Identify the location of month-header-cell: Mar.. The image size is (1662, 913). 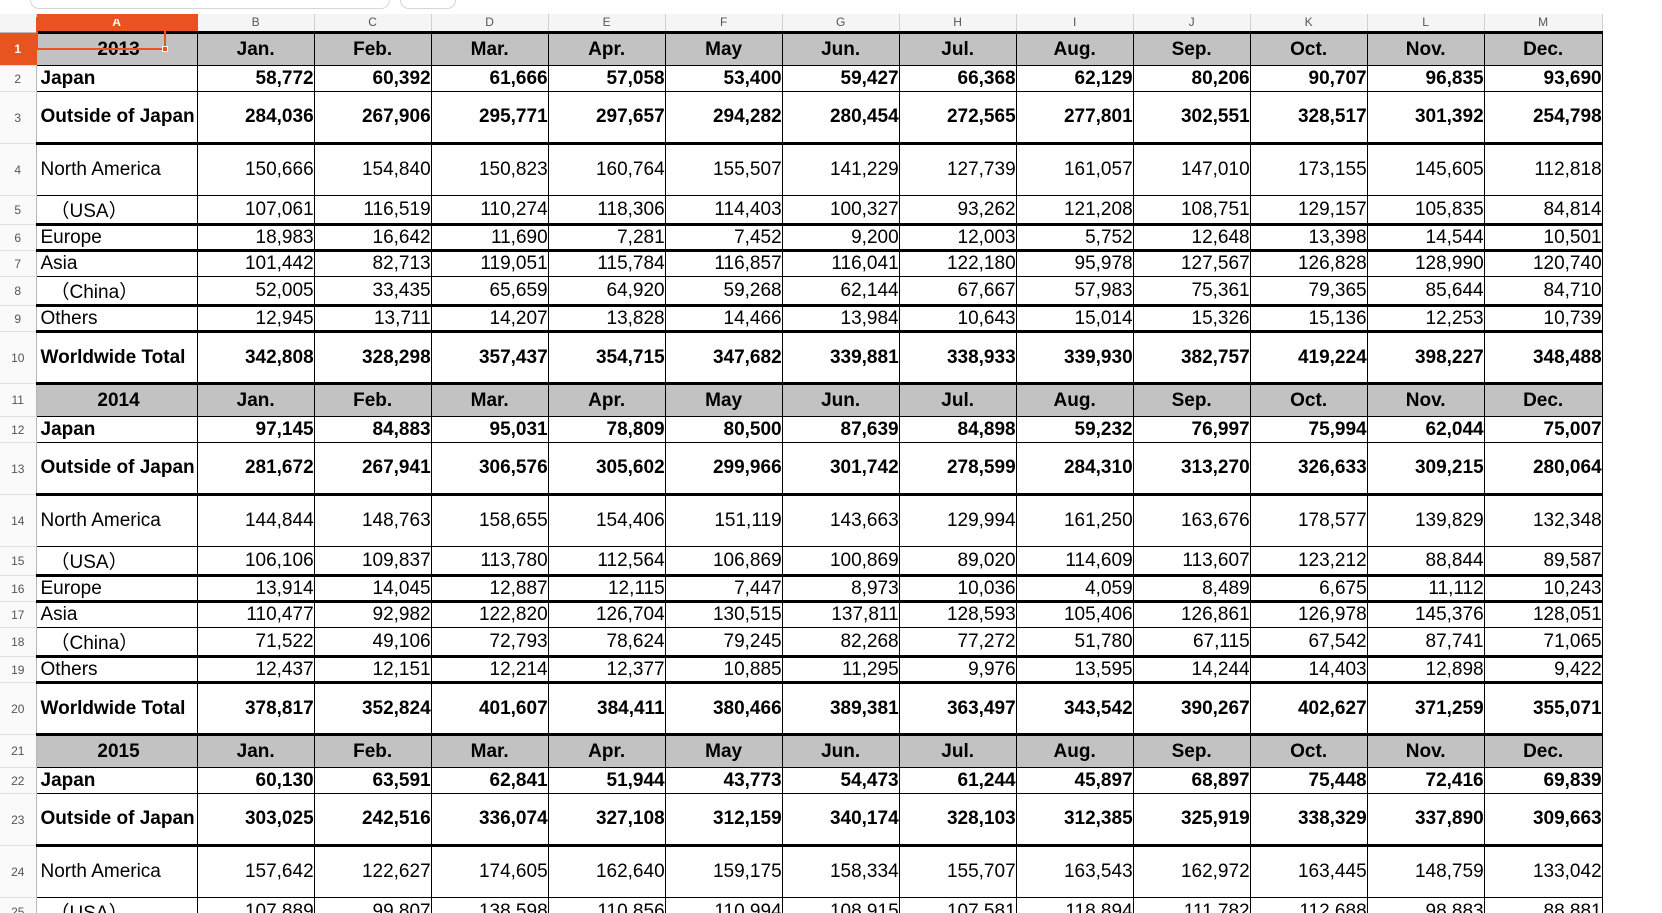
(490, 399).